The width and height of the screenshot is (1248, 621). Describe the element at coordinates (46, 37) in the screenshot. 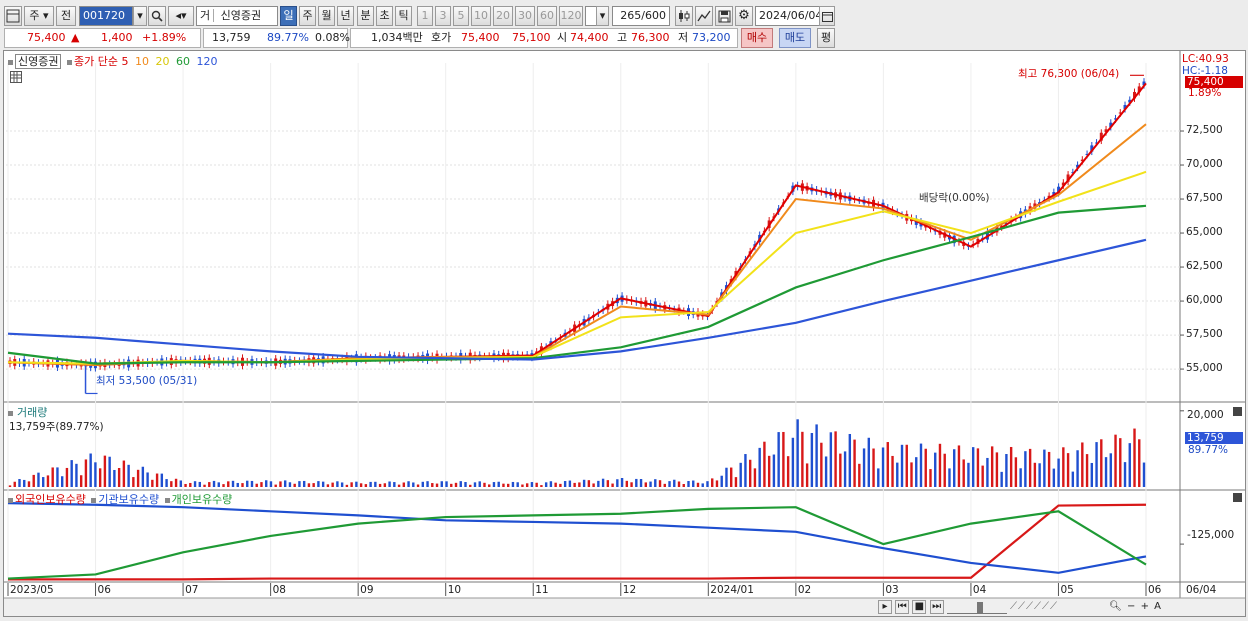

I see `quote-price: 75,400` at that location.